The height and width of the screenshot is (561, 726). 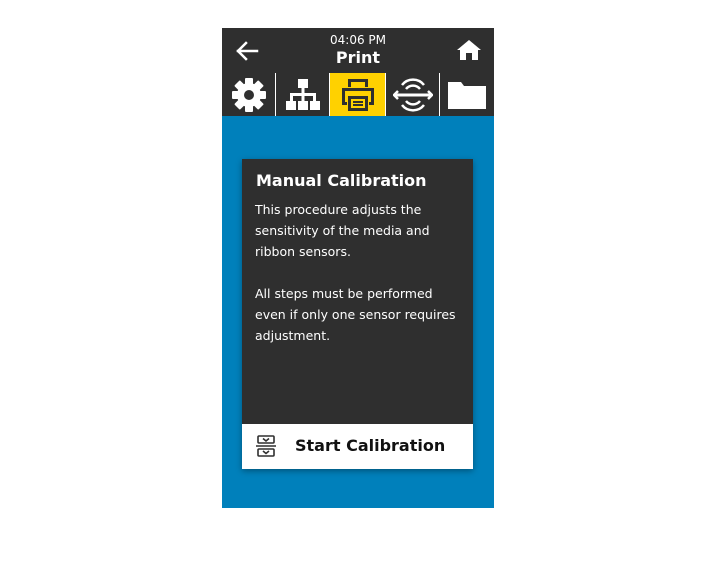 I want to click on network-icon, so click(x=302, y=94).